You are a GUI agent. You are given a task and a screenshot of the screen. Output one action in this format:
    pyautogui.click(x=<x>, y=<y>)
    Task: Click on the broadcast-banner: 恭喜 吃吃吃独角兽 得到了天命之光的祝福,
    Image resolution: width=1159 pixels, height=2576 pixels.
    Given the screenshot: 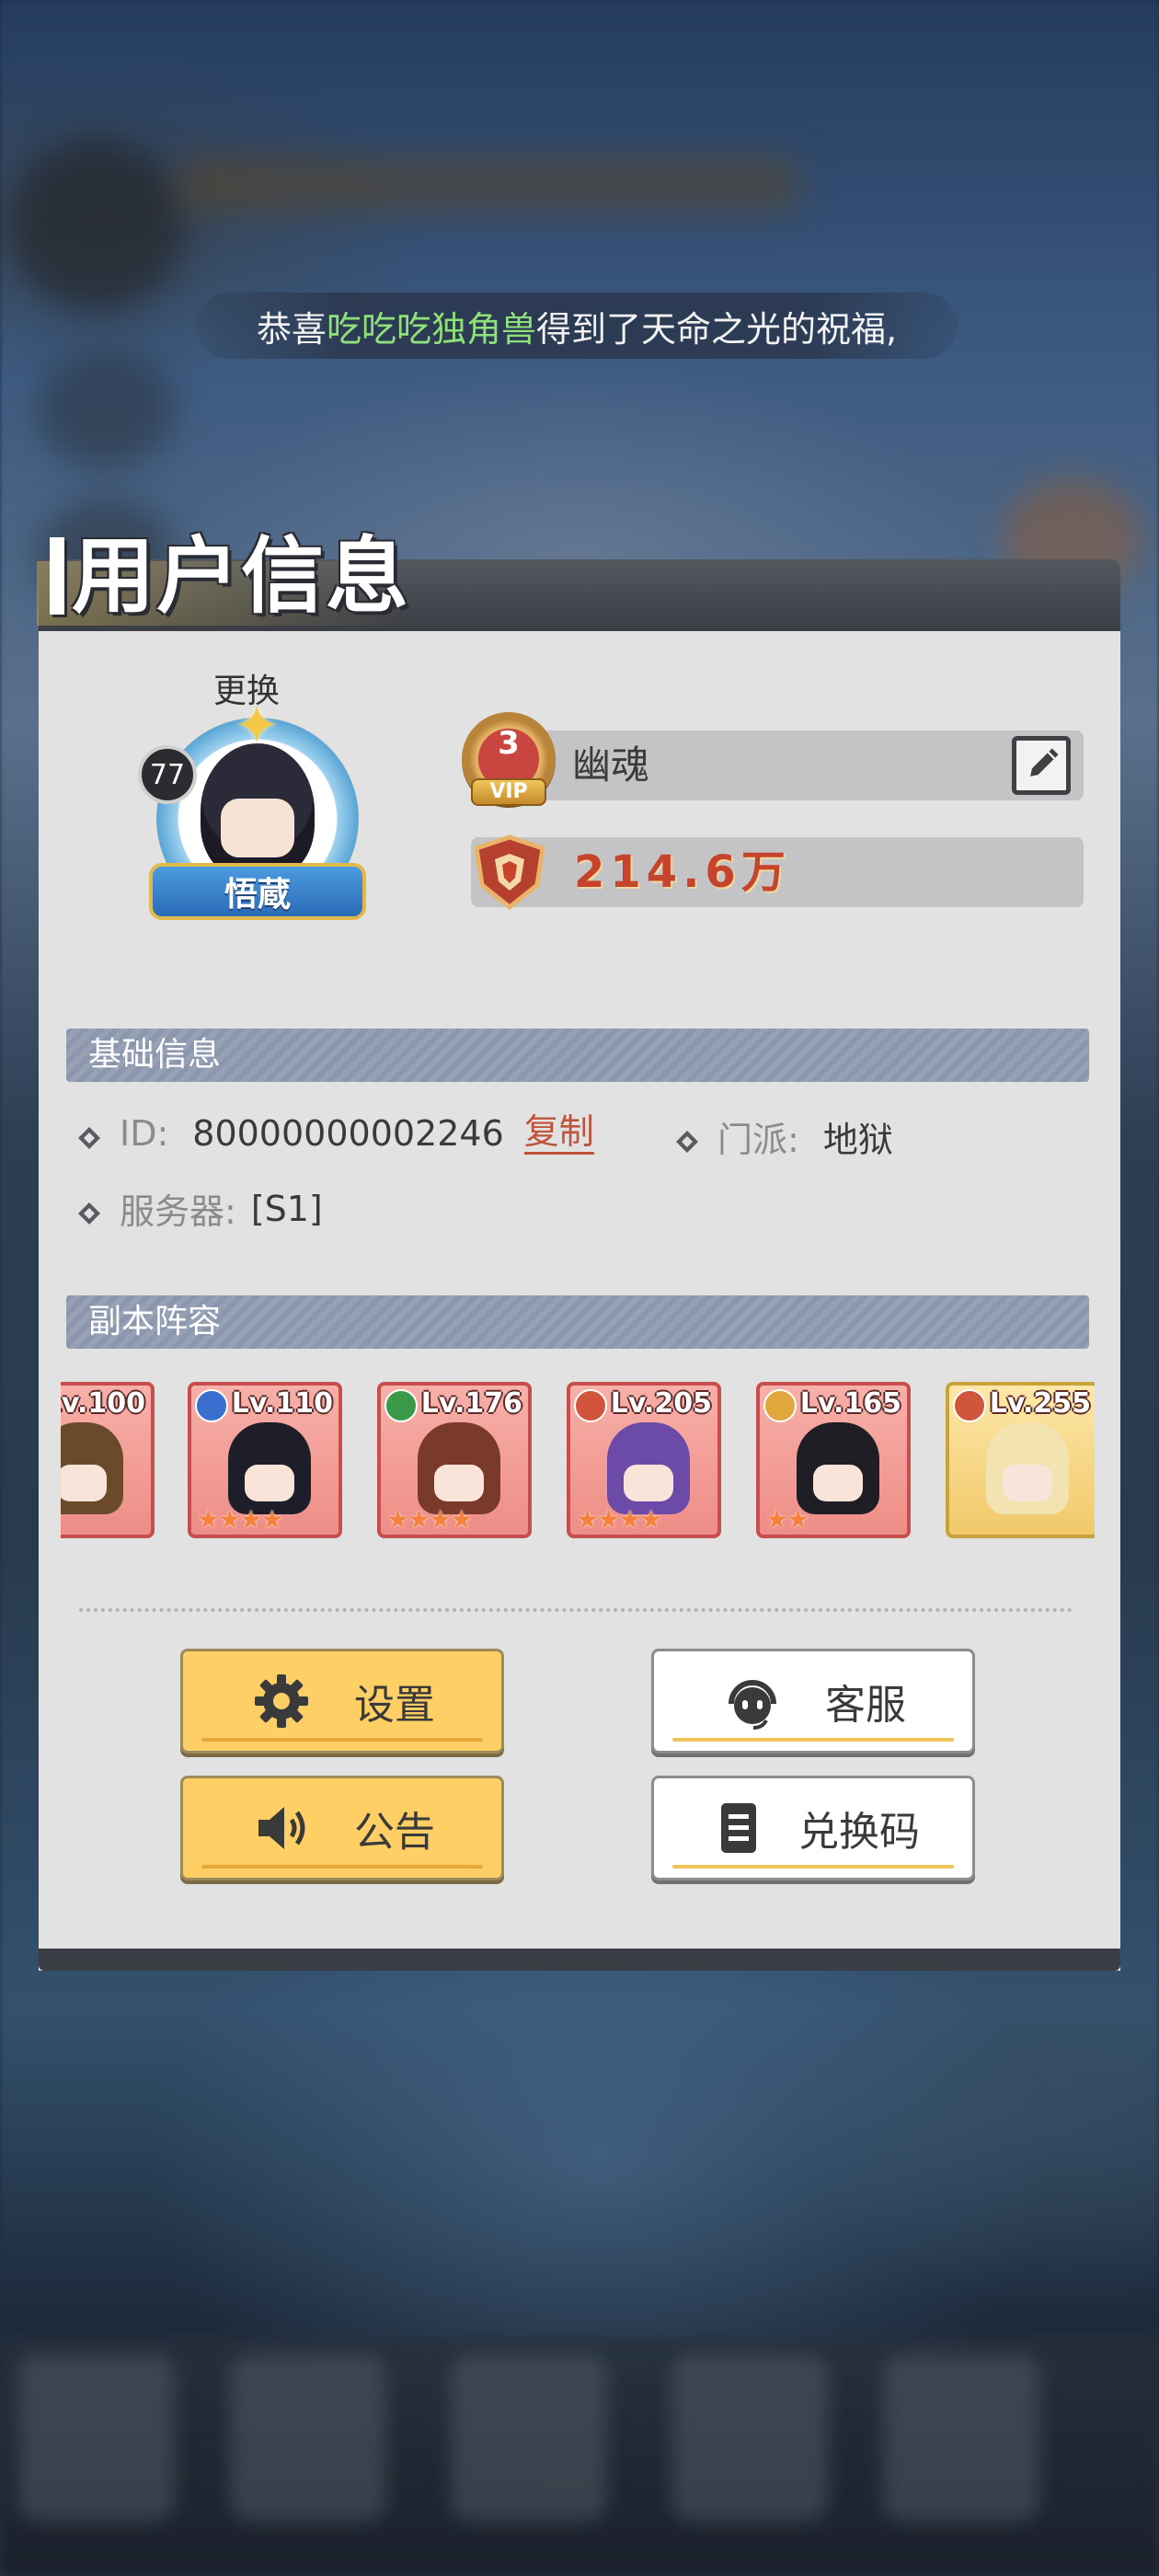 What is the action you would take?
    pyautogui.click(x=577, y=326)
    